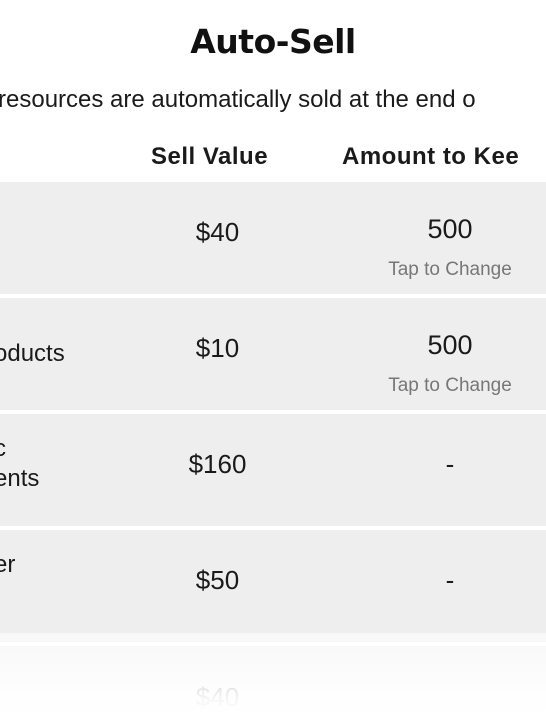 The width and height of the screenshot is (546, 728). Describe the element at coordinates (3, 448) in the screenshot. I see `resource-name-line: c` at that location.